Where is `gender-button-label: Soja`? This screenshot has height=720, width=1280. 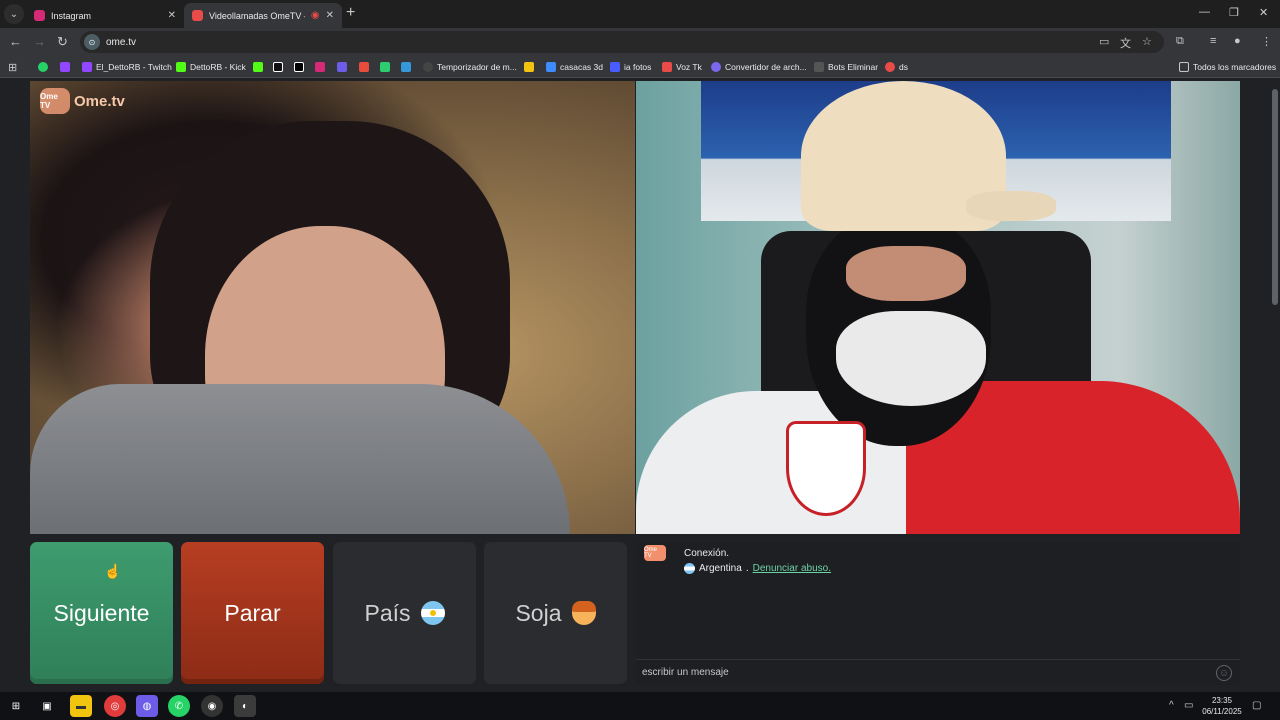
gender-button-label: Soja is located at coordinates (538, 612).